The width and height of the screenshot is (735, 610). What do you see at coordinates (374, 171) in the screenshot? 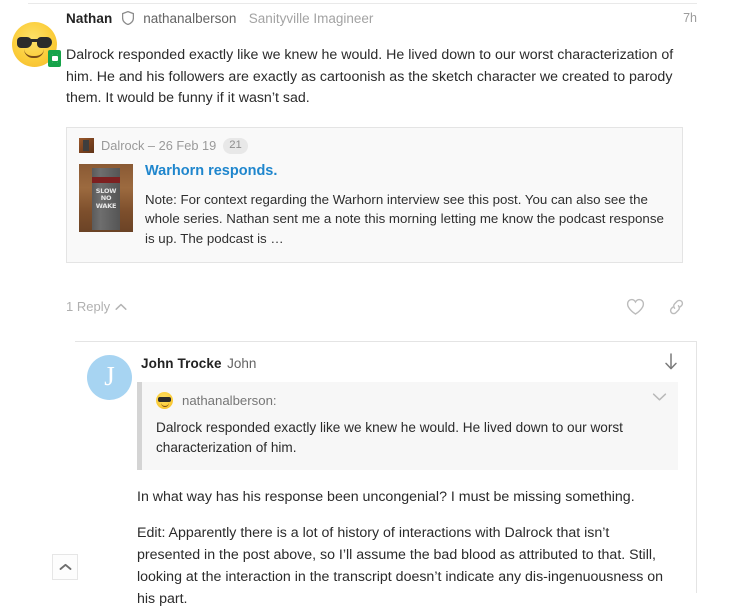
I see `onebox-title-link: Warhorn responds.` at bounding box center [374, 171].